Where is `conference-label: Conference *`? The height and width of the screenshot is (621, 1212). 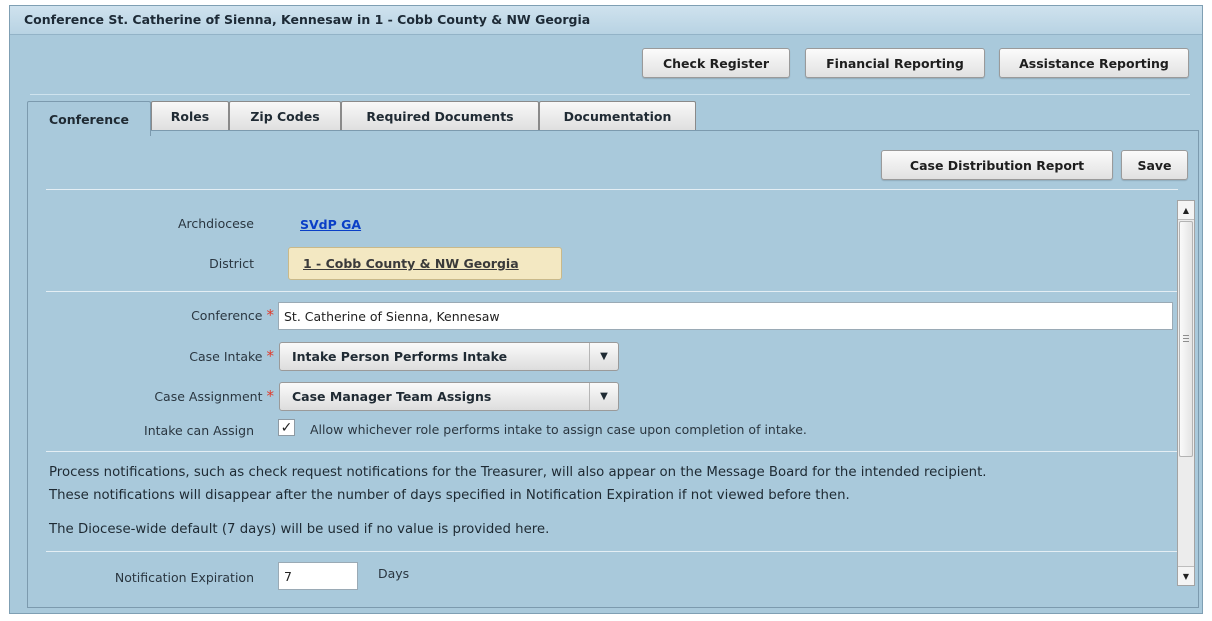 conference-label: Conference * is located at coordinates (181, 315).